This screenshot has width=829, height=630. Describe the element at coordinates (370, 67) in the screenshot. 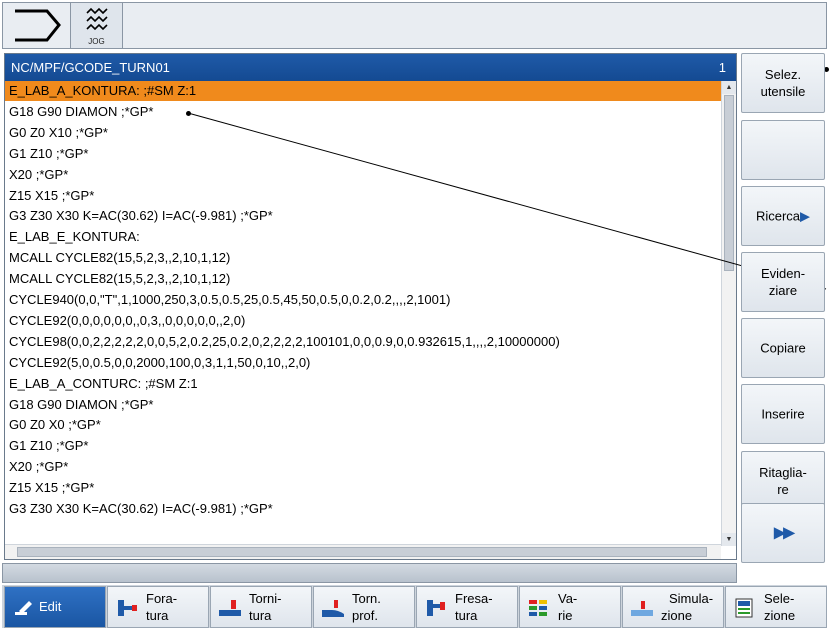

I see `editor-header: NC/MPF/GCODE_TURN01 1` at that location.